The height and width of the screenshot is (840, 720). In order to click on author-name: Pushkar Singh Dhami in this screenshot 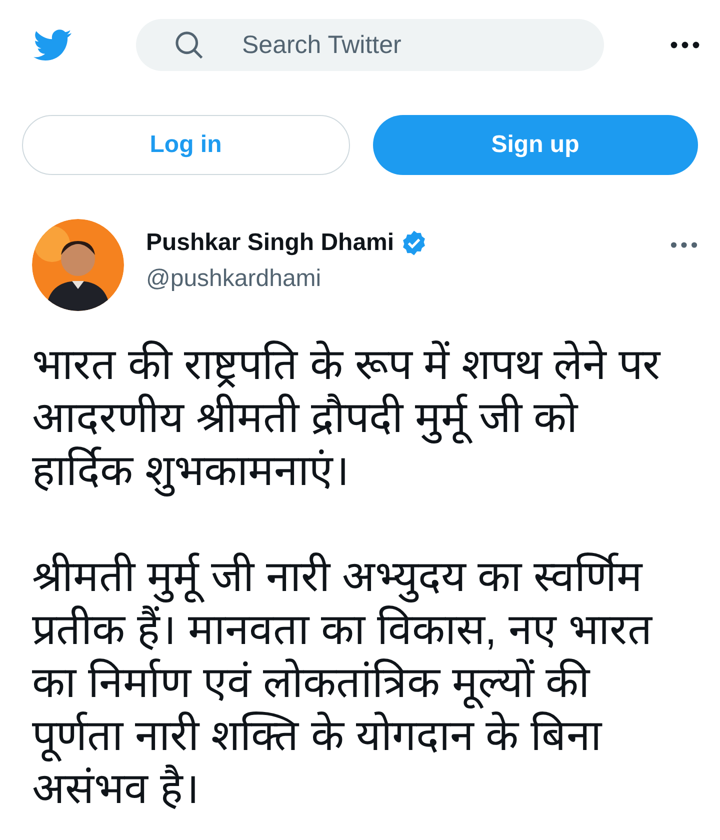, I will do `click(270, 243)`.